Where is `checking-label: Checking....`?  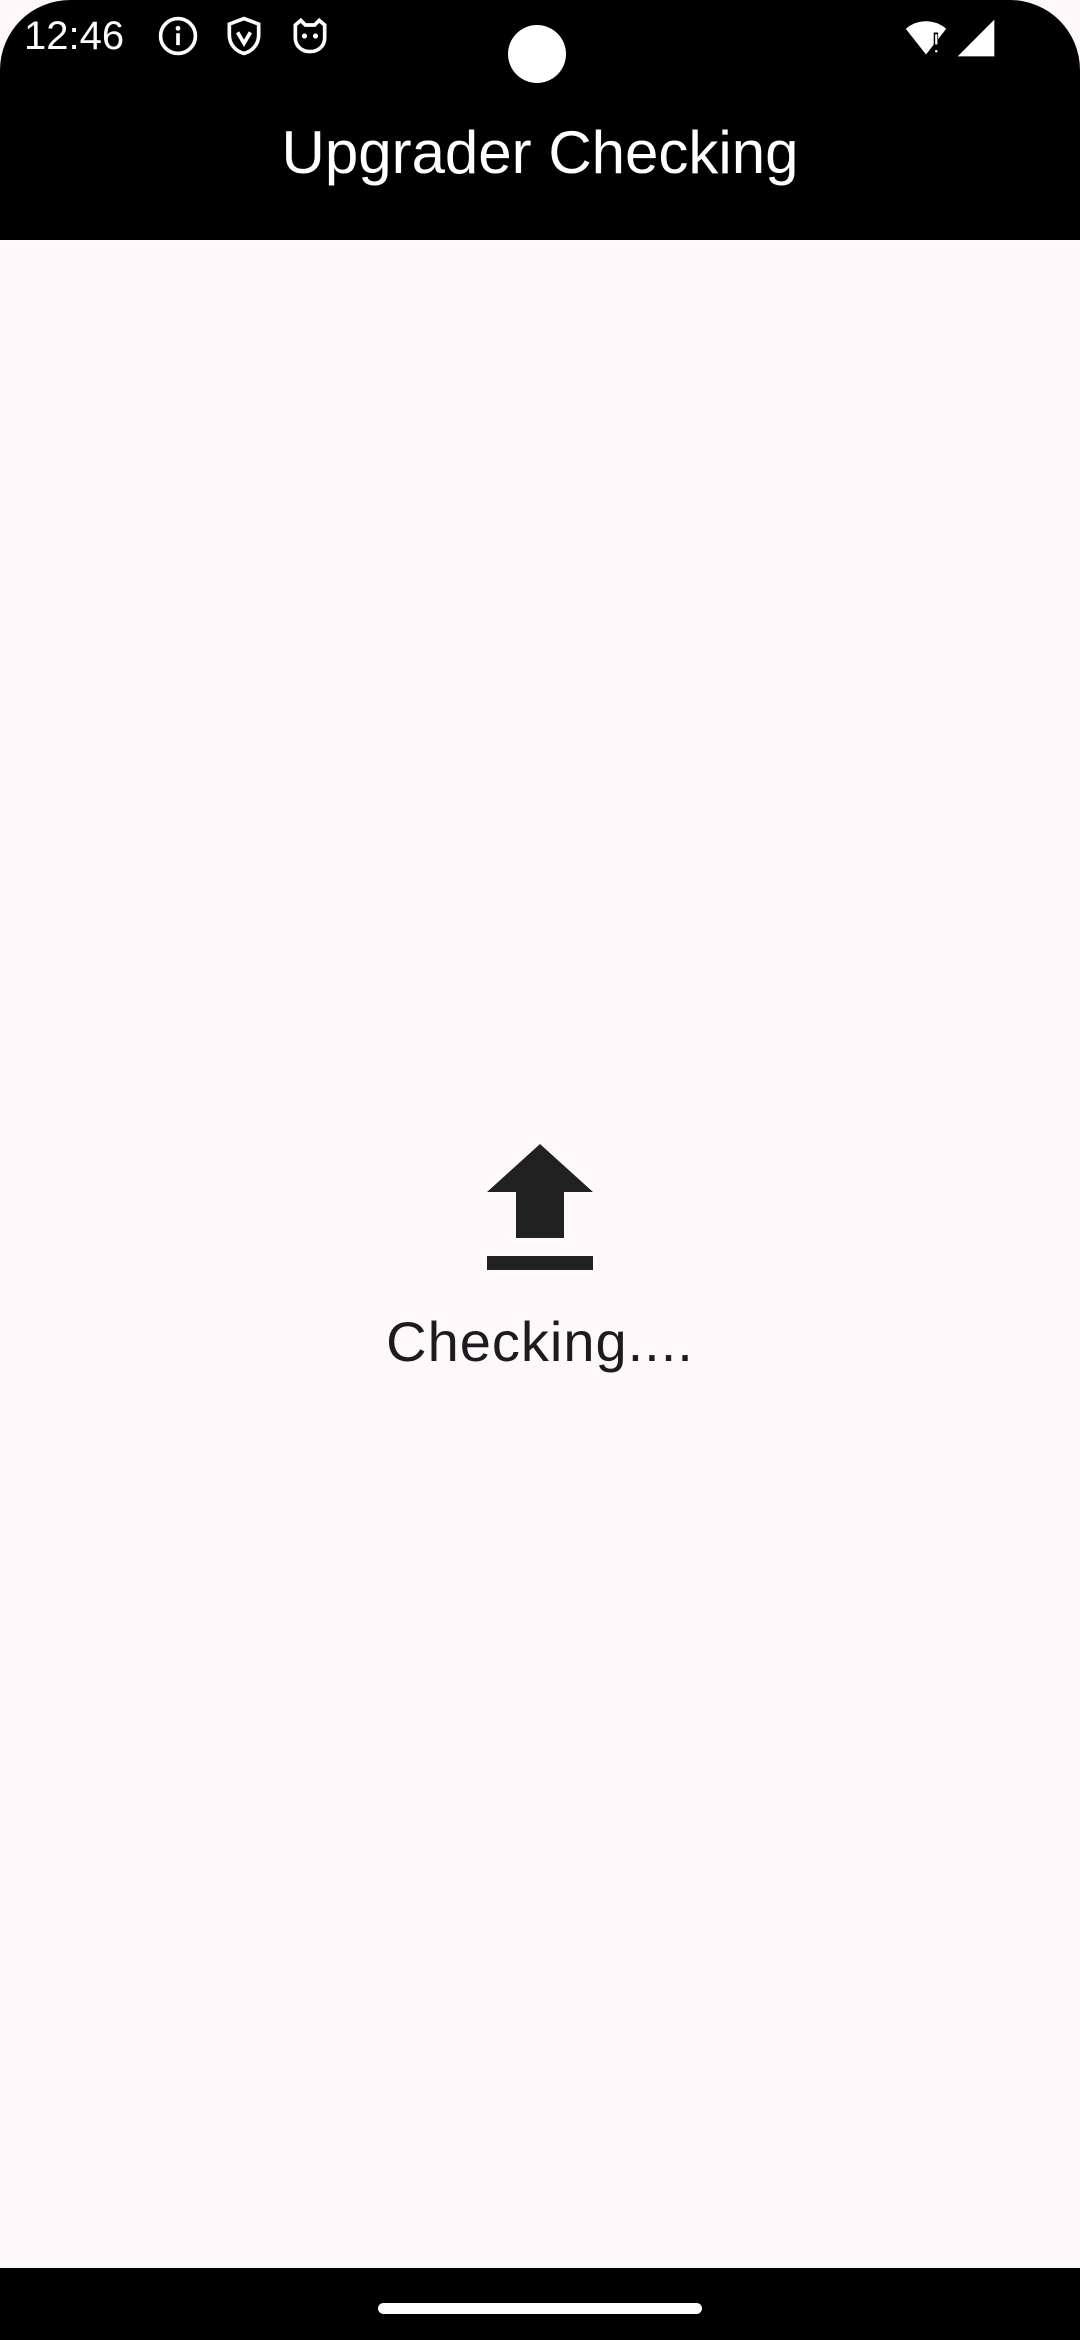 checking-label: Checking.... is located at coordinates (540, 1341).